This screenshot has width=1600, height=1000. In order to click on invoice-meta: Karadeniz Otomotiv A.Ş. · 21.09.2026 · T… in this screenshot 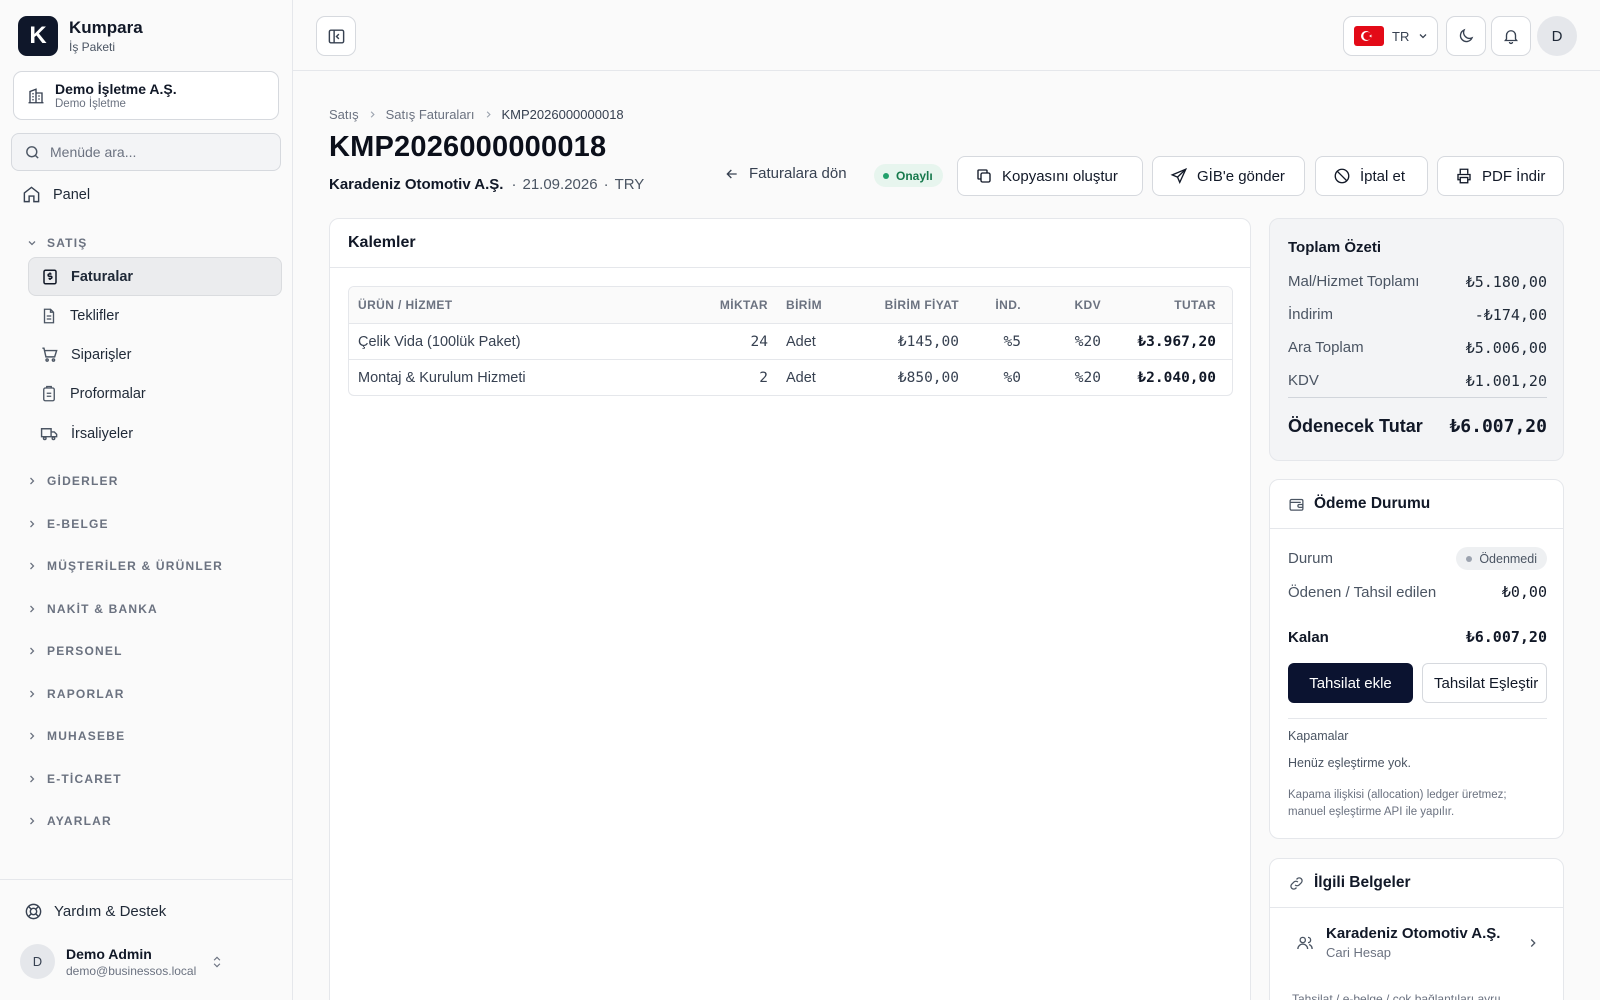, I will do `click(486, 184)`.